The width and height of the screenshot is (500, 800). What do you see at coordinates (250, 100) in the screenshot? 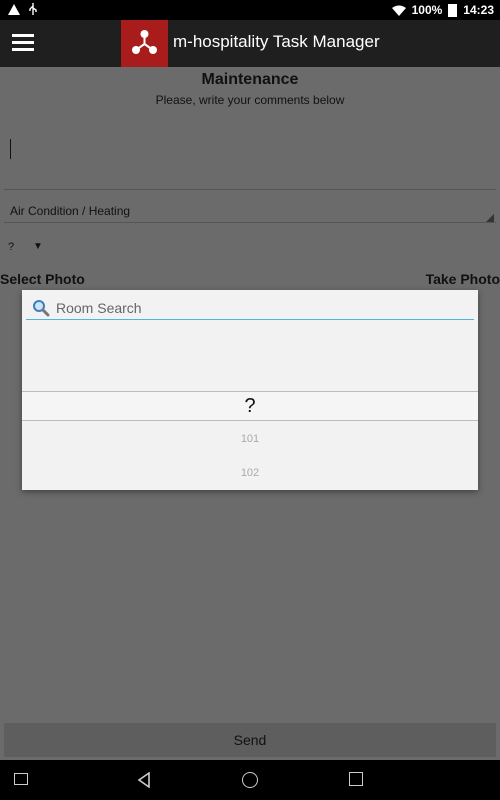
I see `page-subtitle: Please, write your comments below` at bounding box center [250, 100].